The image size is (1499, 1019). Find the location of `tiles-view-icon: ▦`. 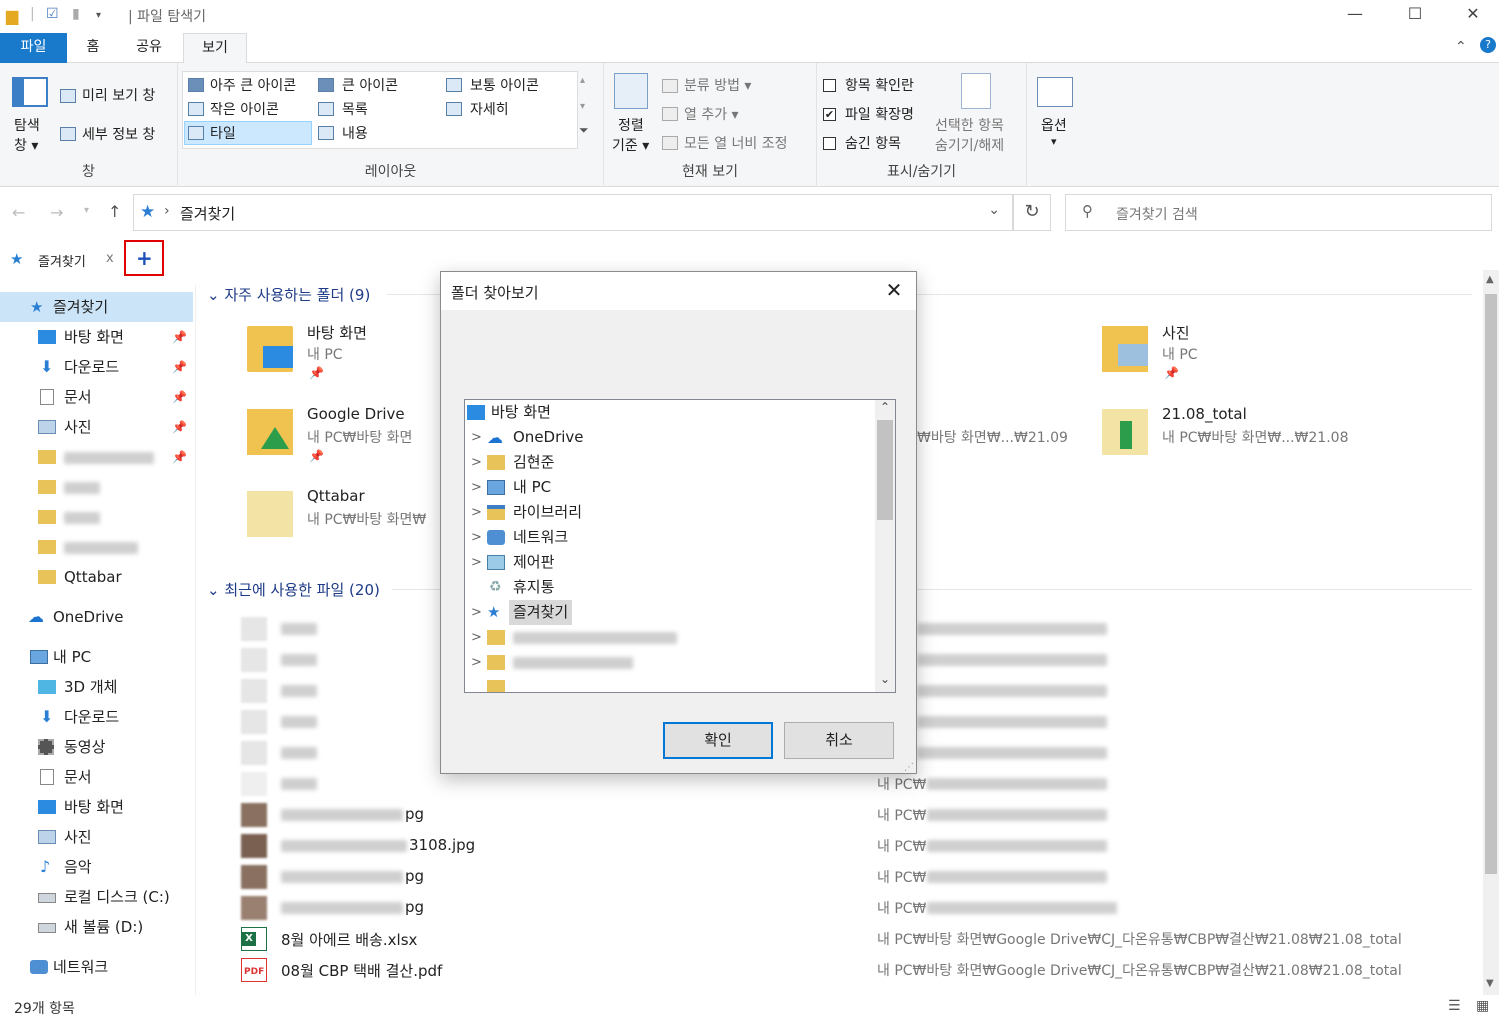

tiles-view-icon: ▦ is located at coordinates (1482, 1006).